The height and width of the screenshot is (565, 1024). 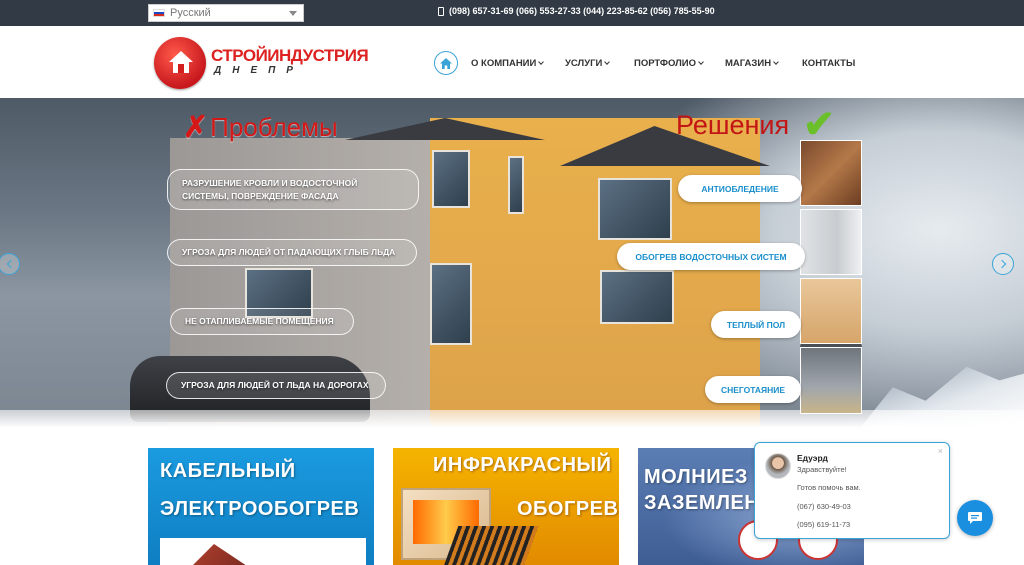 What do you see at coordinates (522, 465) in the screenshot?
I see `banner-line1: ИНФРАКРАСНЫЙ` at bounding box center [522, 465].